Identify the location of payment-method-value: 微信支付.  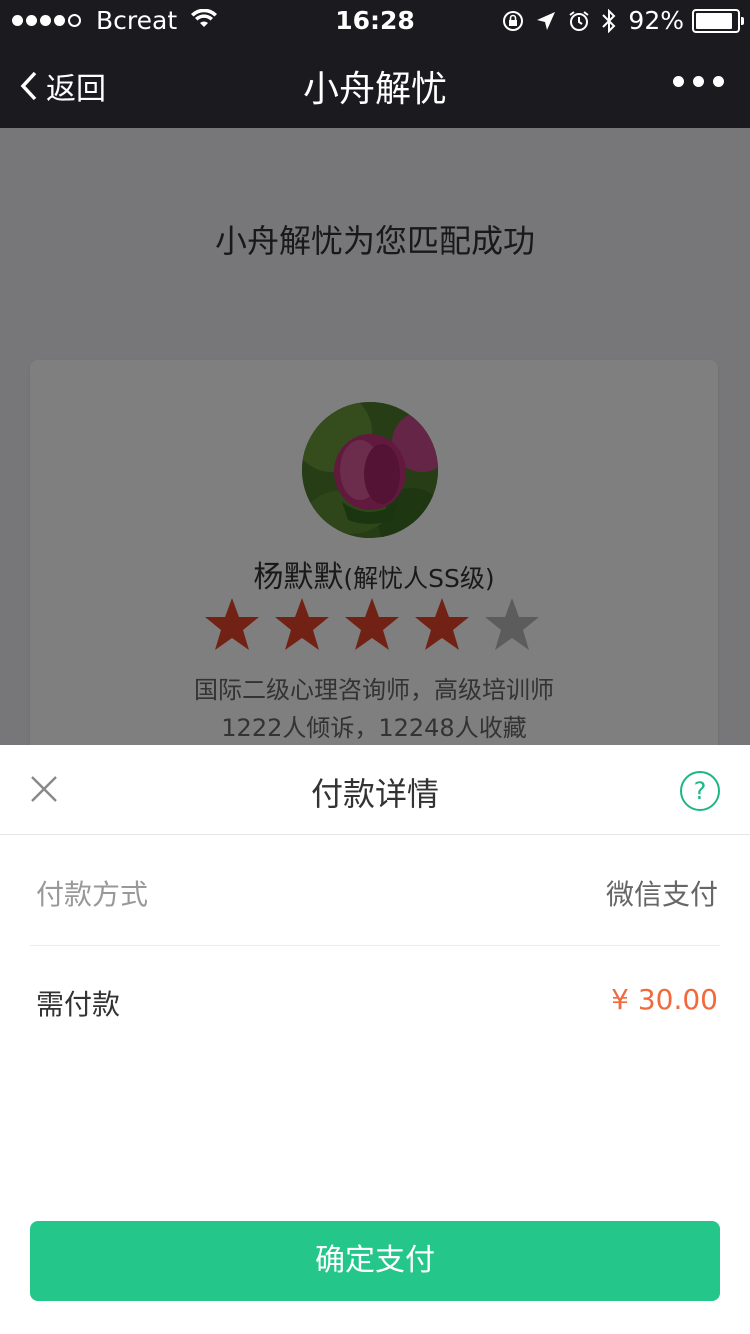
(661, 894).